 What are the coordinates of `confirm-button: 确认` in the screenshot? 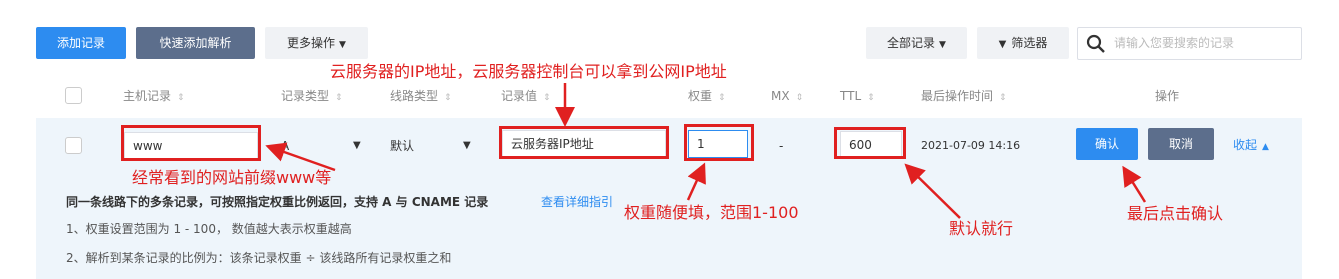 It's located at (1107, 144).